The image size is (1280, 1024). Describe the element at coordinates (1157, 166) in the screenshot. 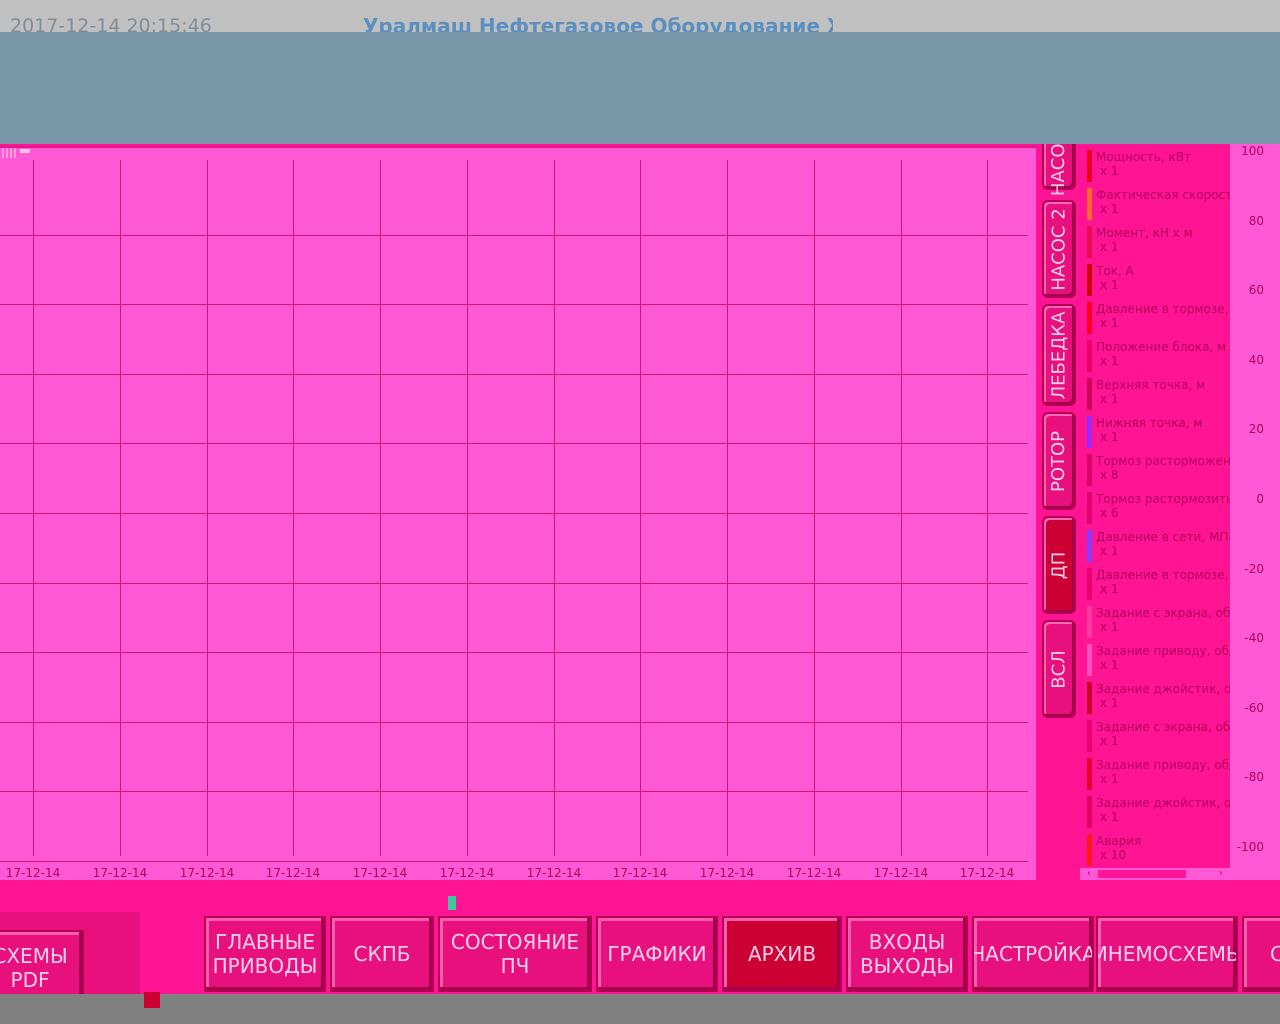

I see `legend-item: Мощность, кВт x 1` at that location.